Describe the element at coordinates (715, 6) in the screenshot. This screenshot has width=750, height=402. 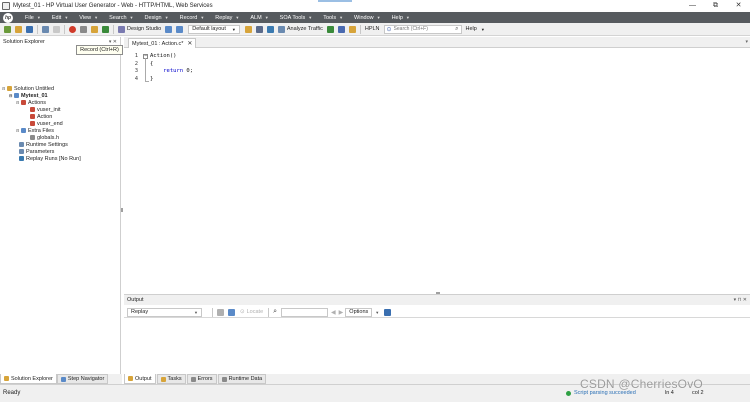
I see `restore-button: ⧉` at that location.